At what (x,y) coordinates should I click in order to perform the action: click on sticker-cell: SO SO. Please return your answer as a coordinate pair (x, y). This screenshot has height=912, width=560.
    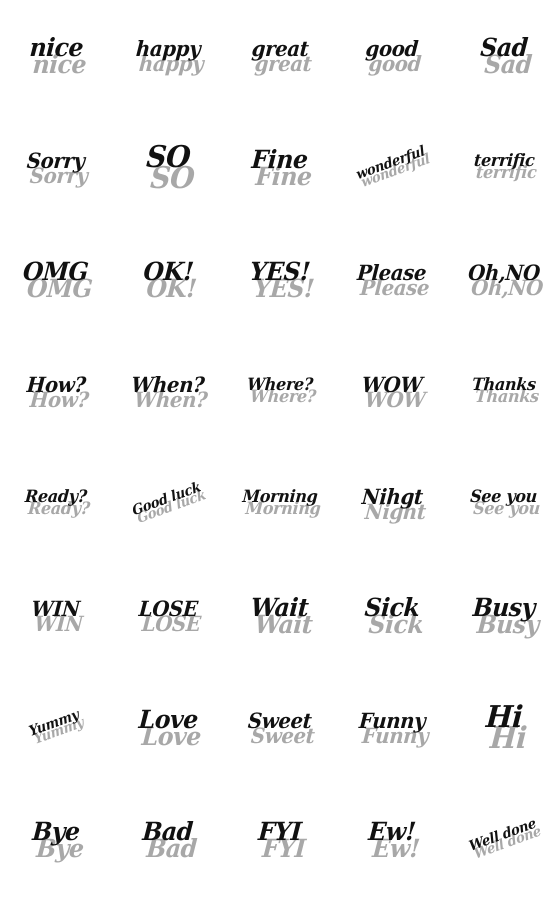
    Looking at the image, I should click on (168, 168).